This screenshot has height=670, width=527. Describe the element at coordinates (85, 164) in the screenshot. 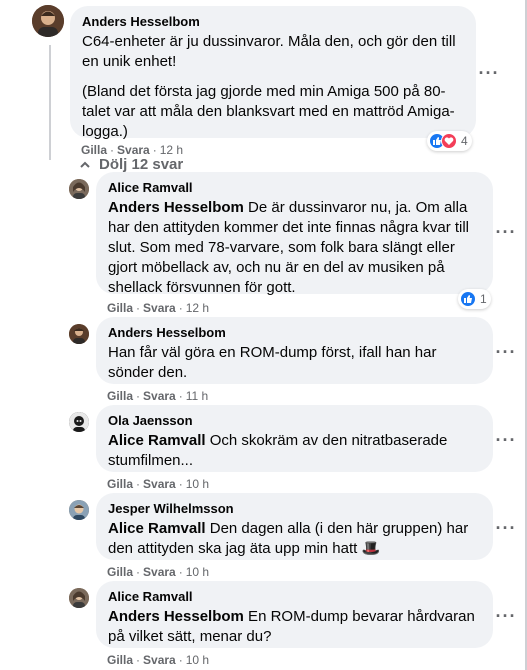

I see `chevron-up-icon` at that location.